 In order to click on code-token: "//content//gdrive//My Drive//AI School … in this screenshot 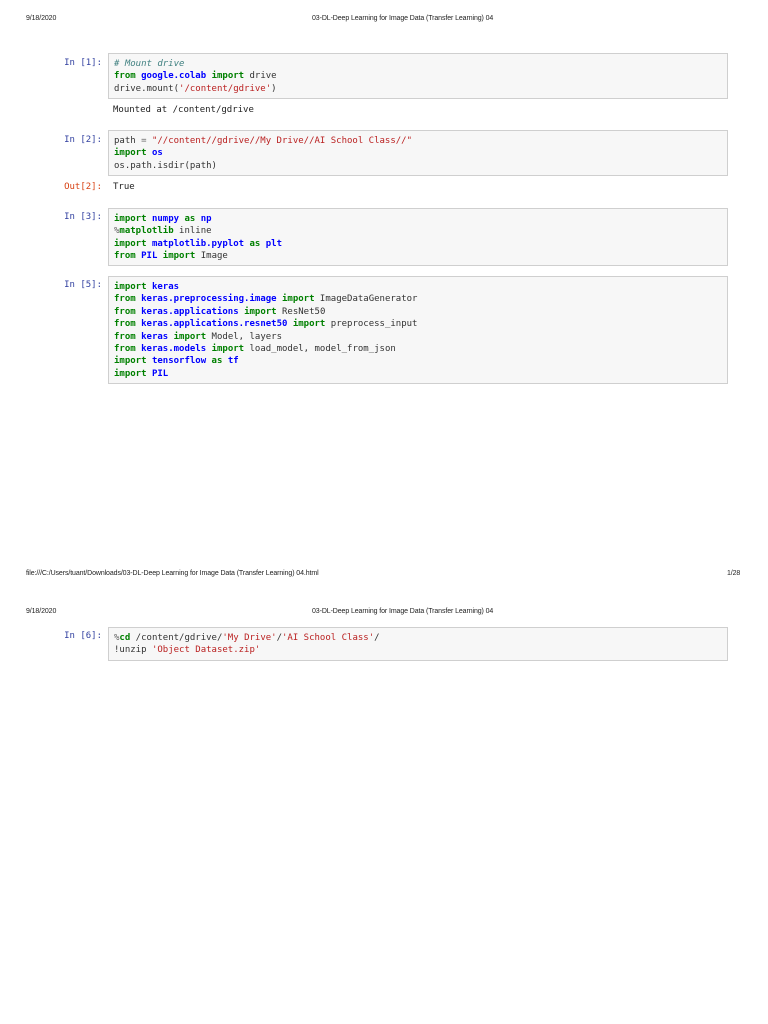, I will do `click(282, 141)`.